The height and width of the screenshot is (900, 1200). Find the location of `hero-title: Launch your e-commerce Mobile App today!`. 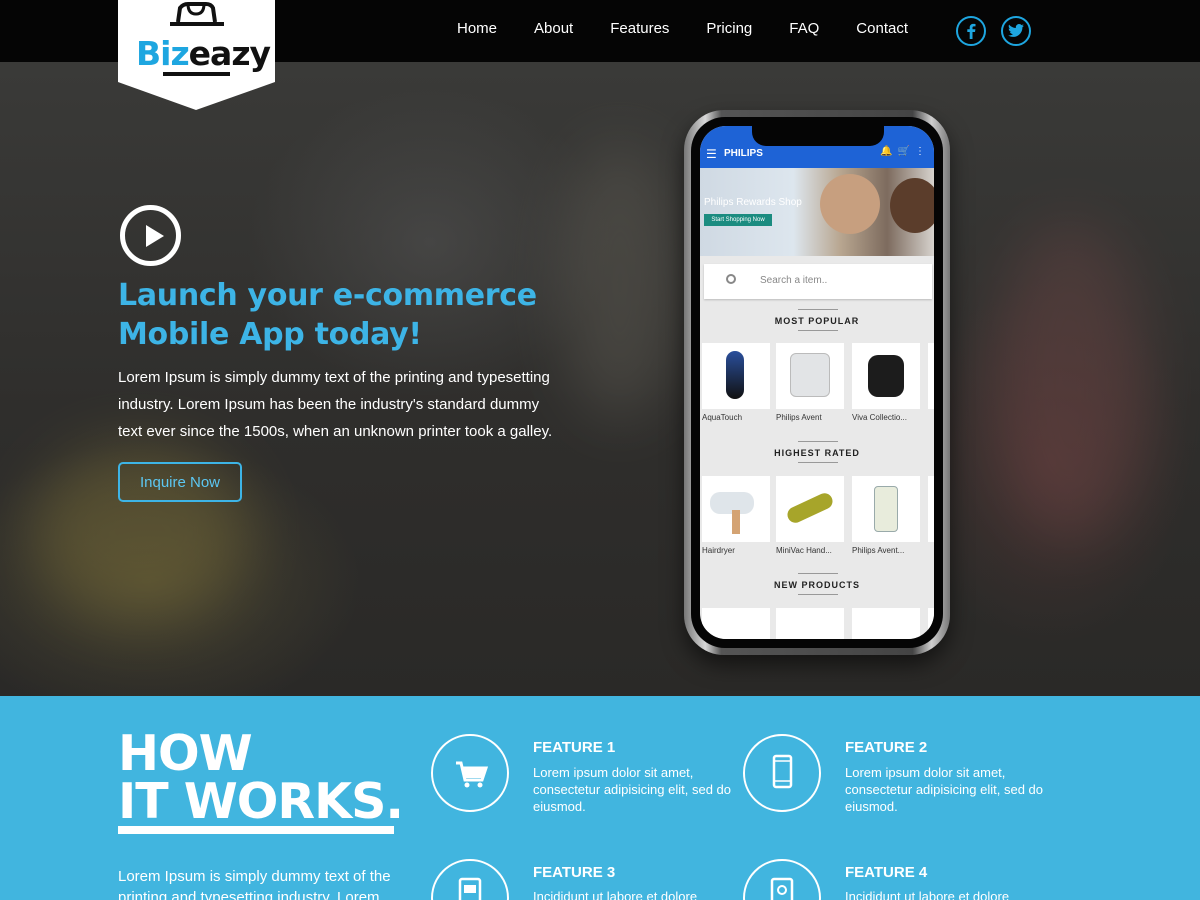

hero-title: Launch your e-commerce Mobile App today! is located at coordinates (327, 315).